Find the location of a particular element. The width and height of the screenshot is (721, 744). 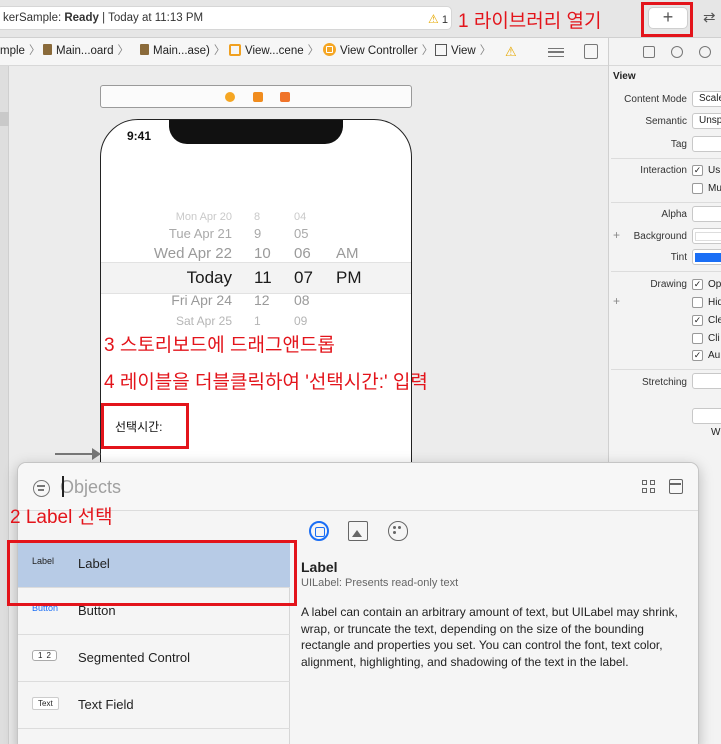

breadcrumb-view-controller: View Controller 〉 is located at coordinates (379, 51).